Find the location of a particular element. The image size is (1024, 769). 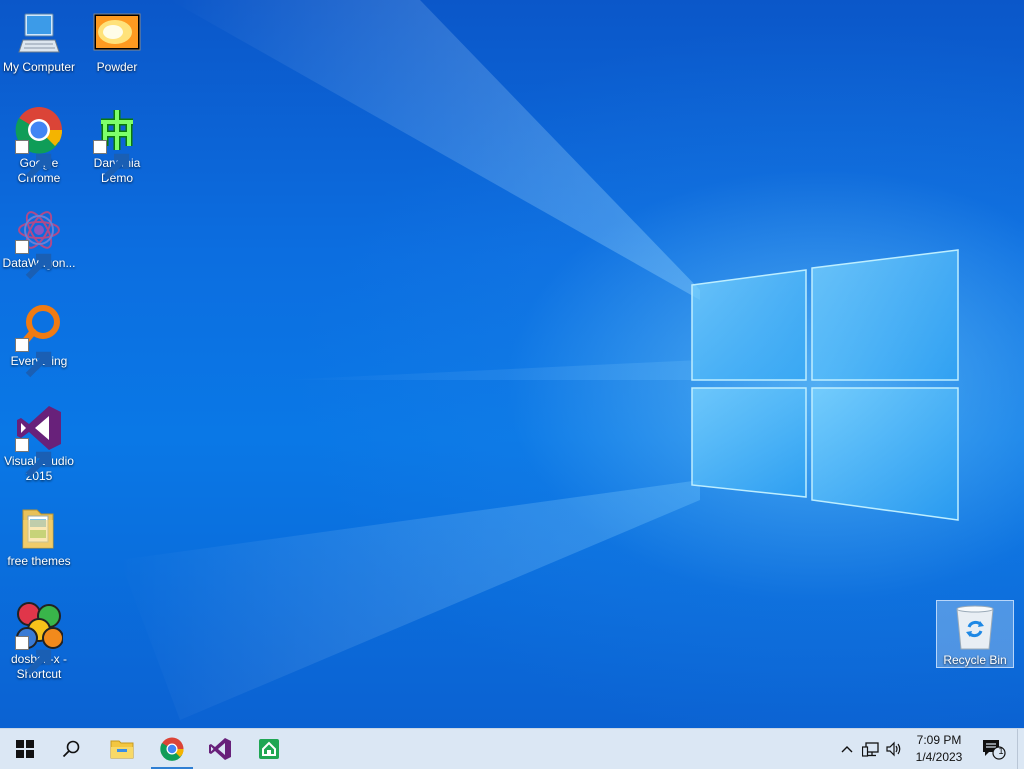

network-icon is located at coordinates (870, 749).